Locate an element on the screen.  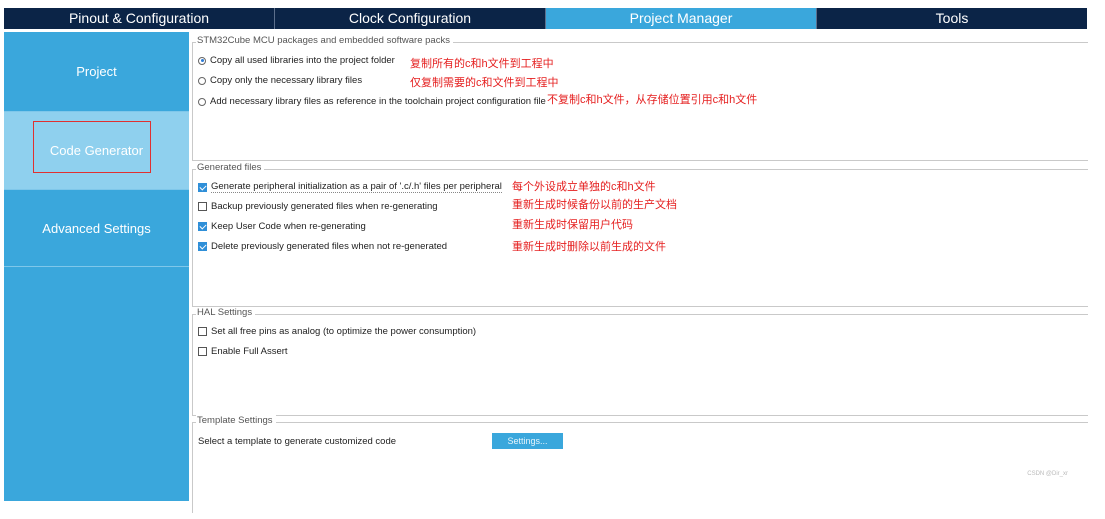
copy-necessary-option: Copy only the necessary library files is located at coordinates (280, 80).